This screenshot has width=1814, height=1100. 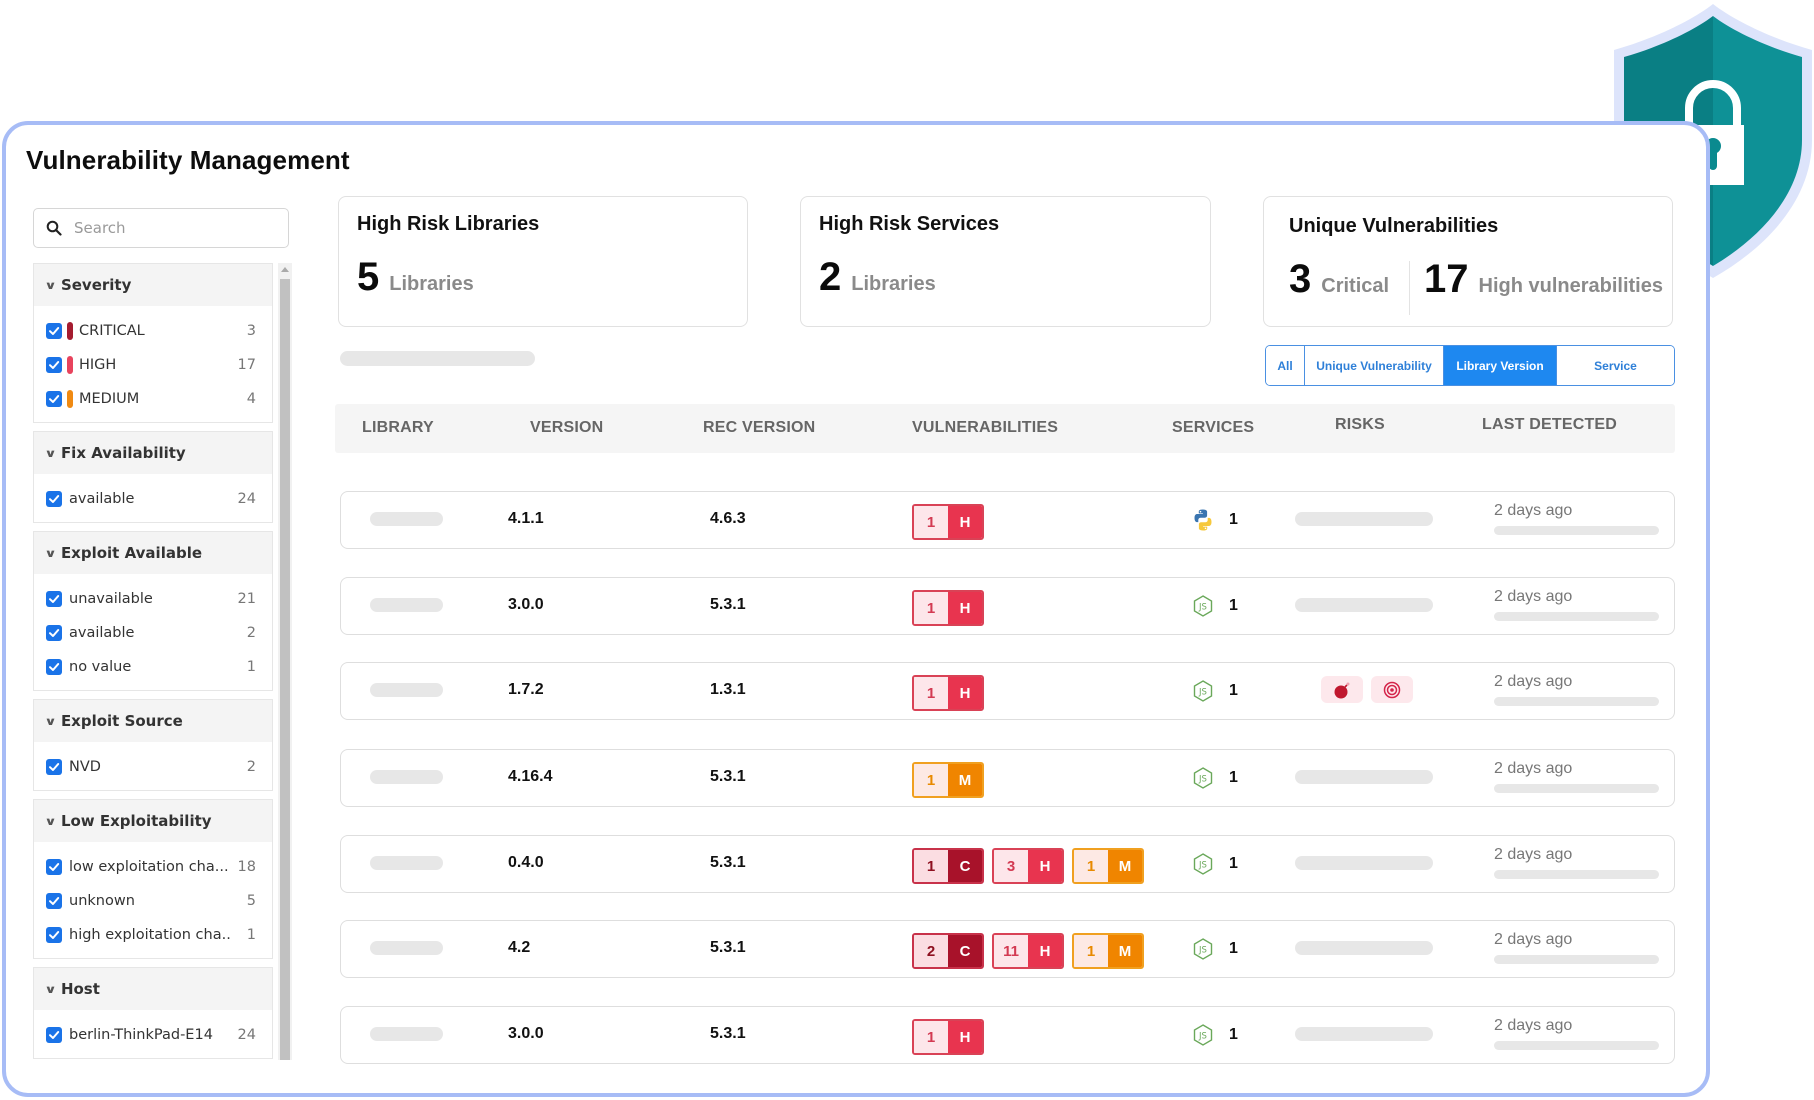 What do you see at coordinates (102, 633) in the screenshot?
I see `filter-option-label: available` at bounding box center [102, 633].